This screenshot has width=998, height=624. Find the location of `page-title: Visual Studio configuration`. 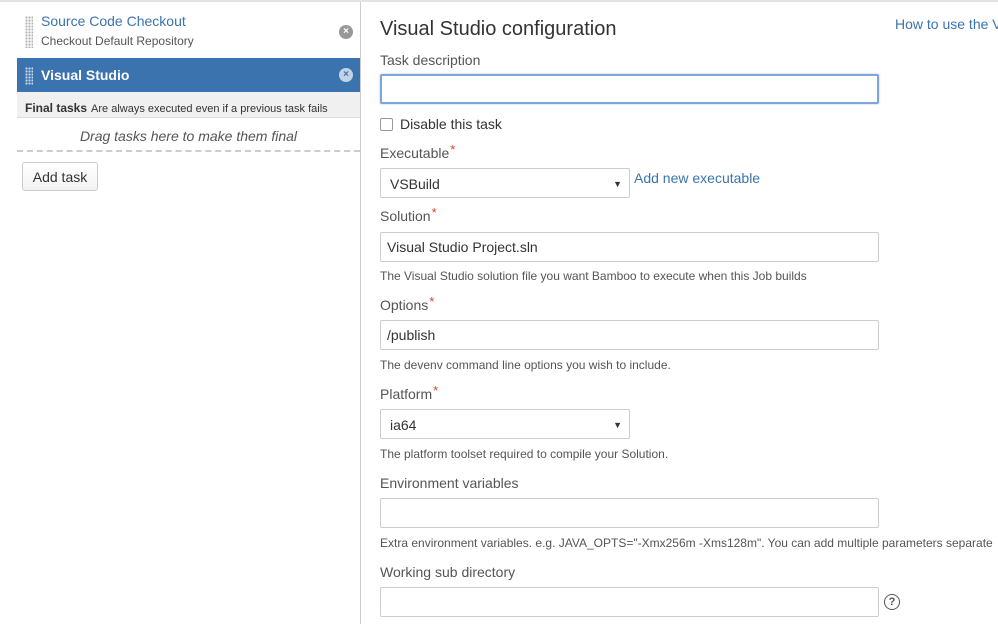

page-title: Visual Studio configuration is located at coordinates (498, 29).